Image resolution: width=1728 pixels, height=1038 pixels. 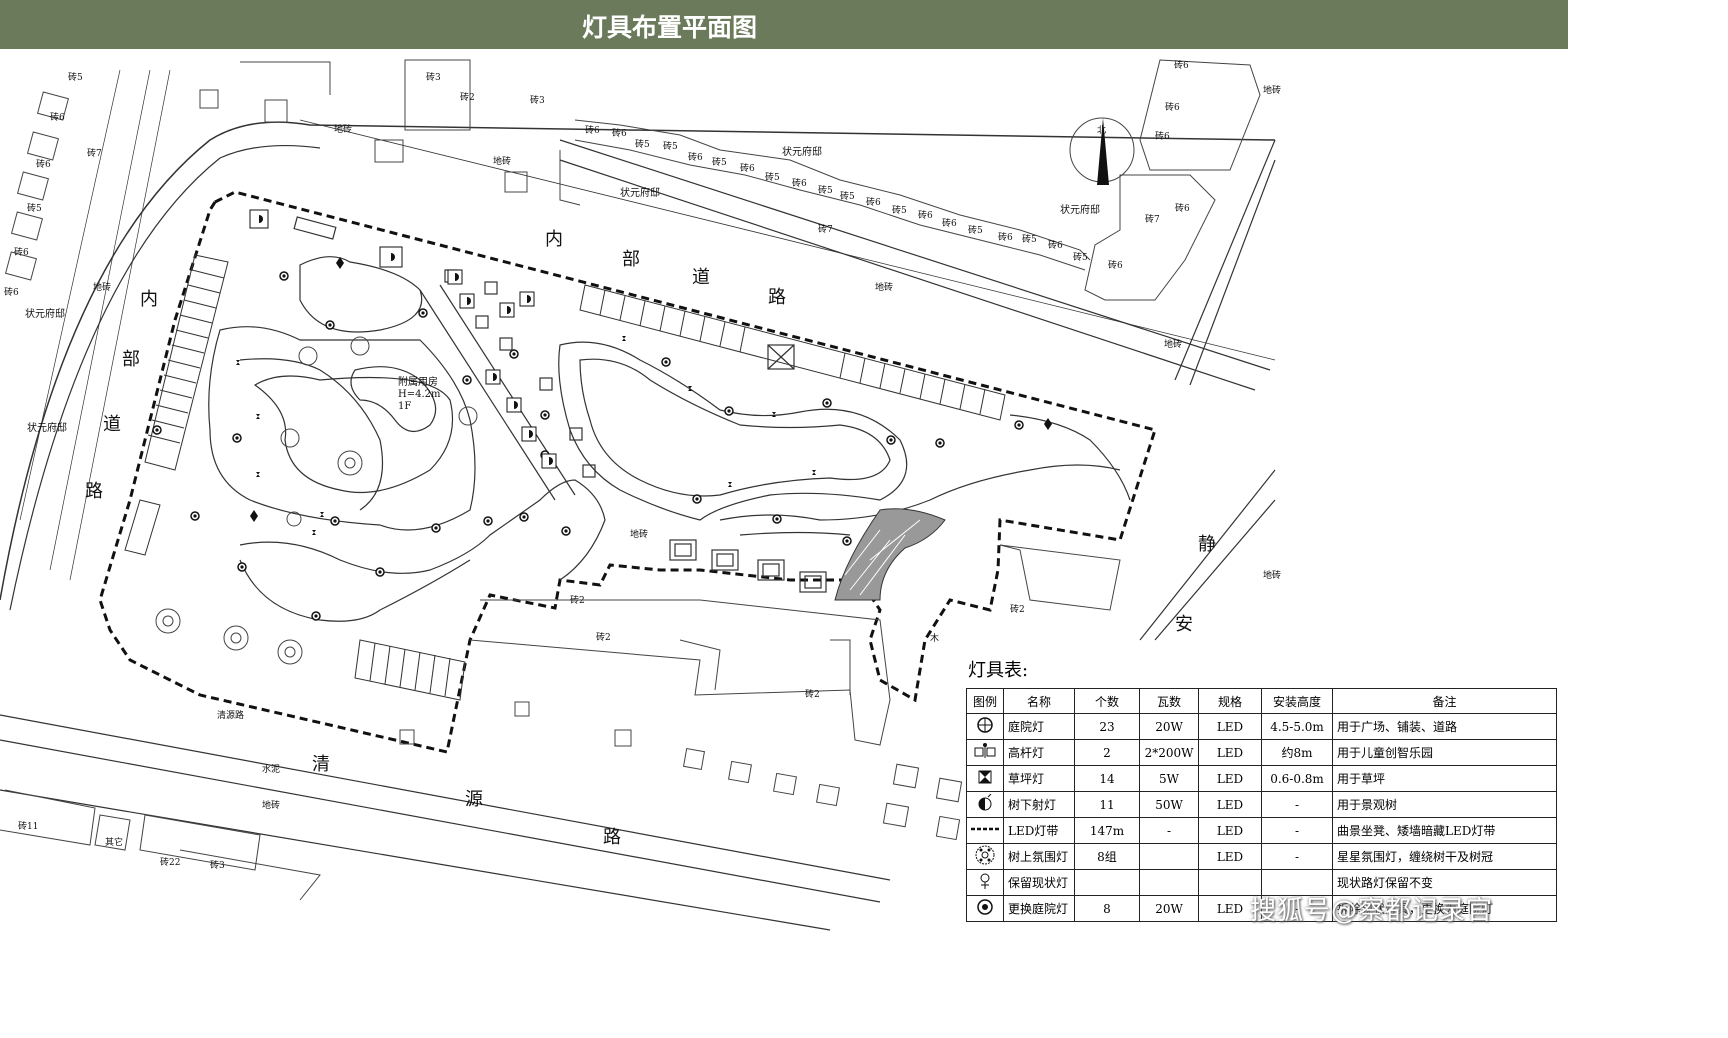 What do you see at coordinates (131, 359) in the screenshot?
I see `road-label-char: 部` at bounding box center [131, 359].